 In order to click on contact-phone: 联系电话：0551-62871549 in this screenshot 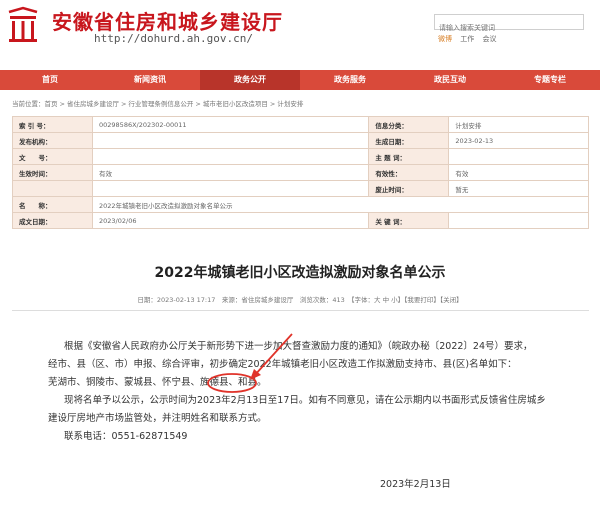, I will do `click(126, 436)`.